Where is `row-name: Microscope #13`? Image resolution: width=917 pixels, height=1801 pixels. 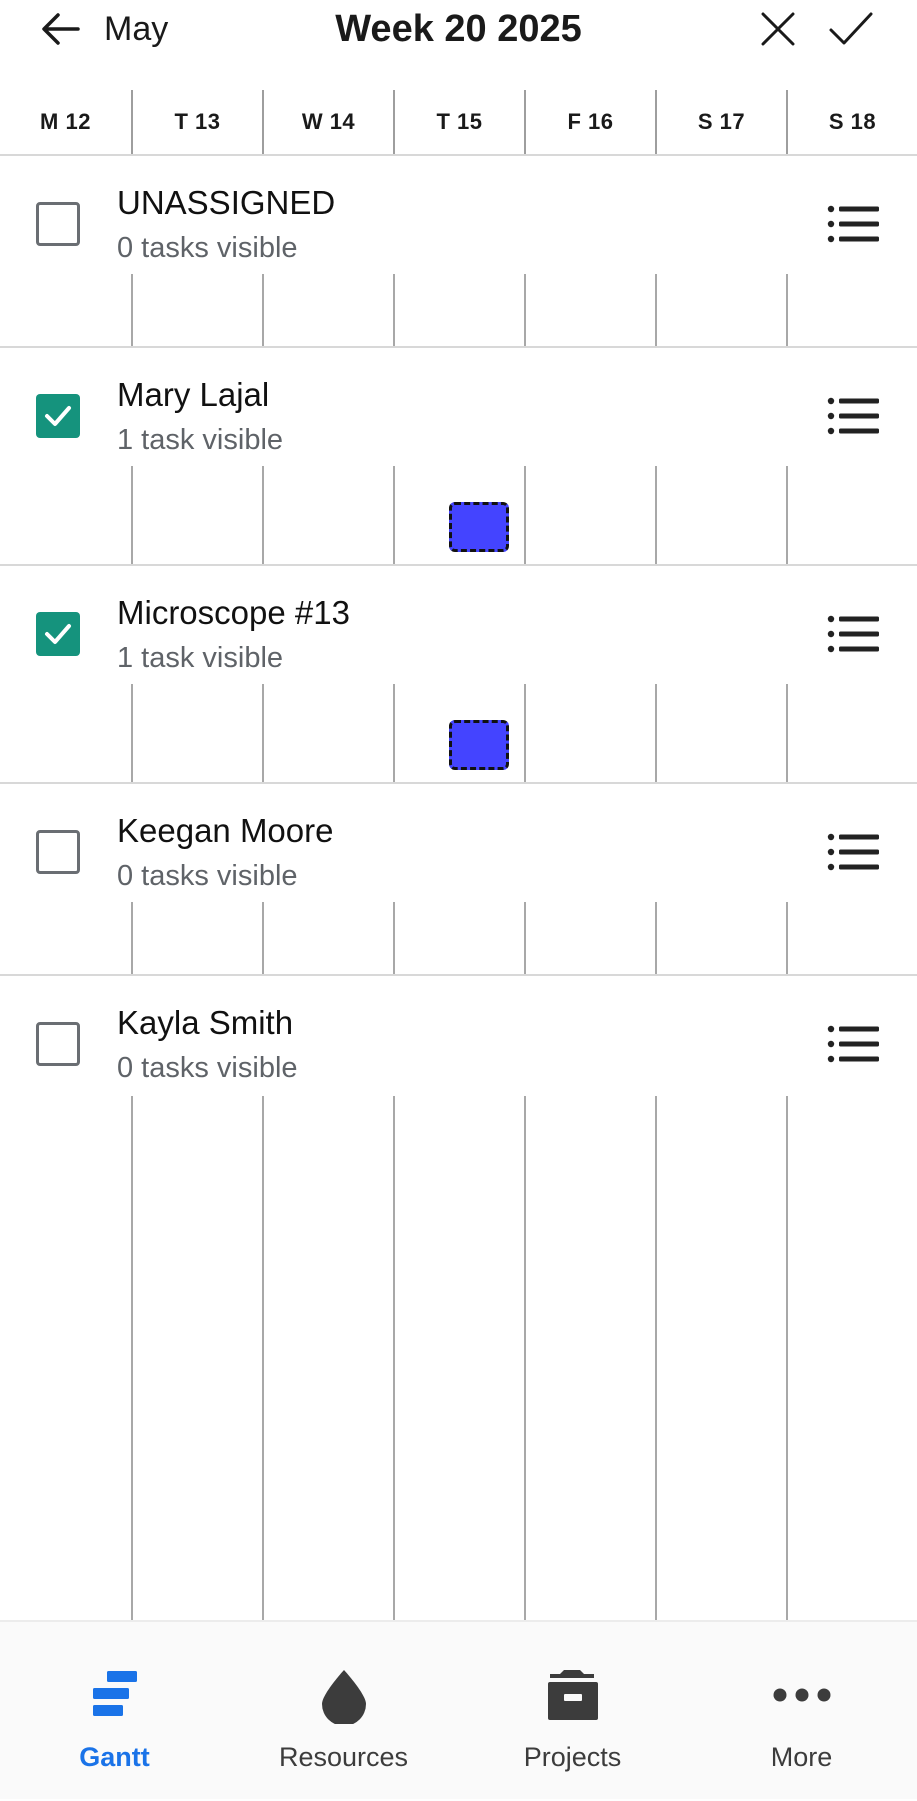
row-name: Microscope #13 is located at coordinates (233, 612).